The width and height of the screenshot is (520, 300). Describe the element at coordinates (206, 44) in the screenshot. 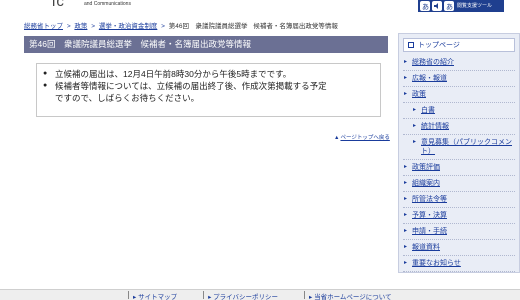

I see `page-title: 第46回 衆議院議員総選挙 候補者・名簿届出政党等情報` at that location.